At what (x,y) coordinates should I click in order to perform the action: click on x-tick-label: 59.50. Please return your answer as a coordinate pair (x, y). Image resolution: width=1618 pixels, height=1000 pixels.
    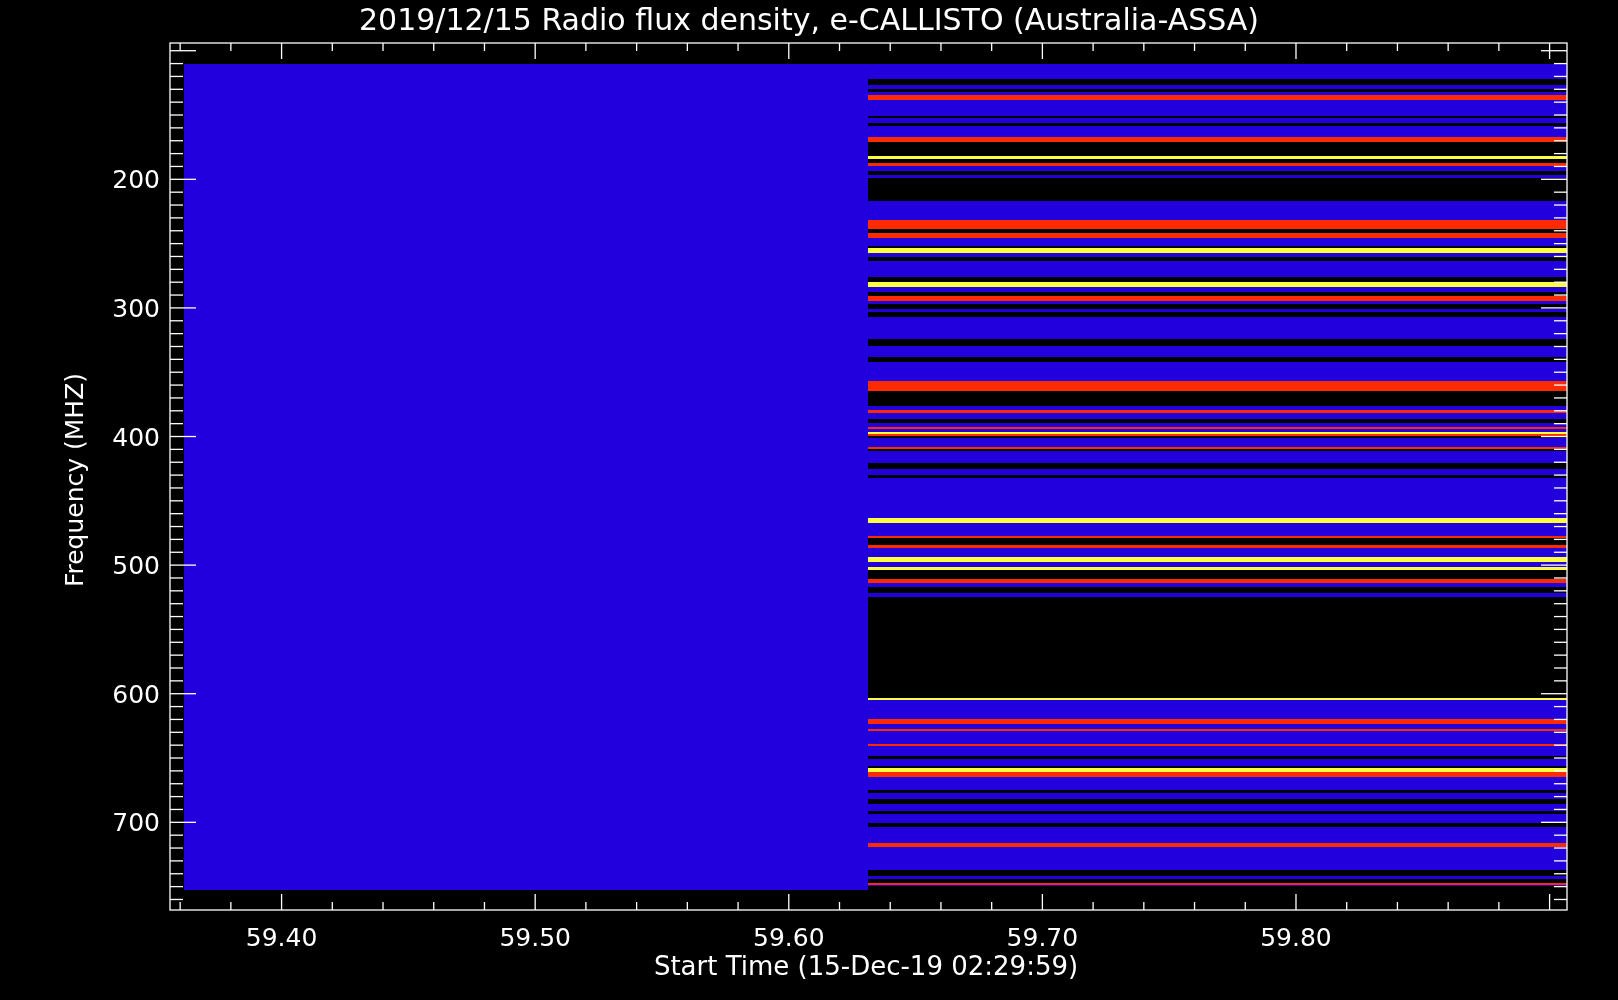
    Looking at the image, I should click on (535, 937).